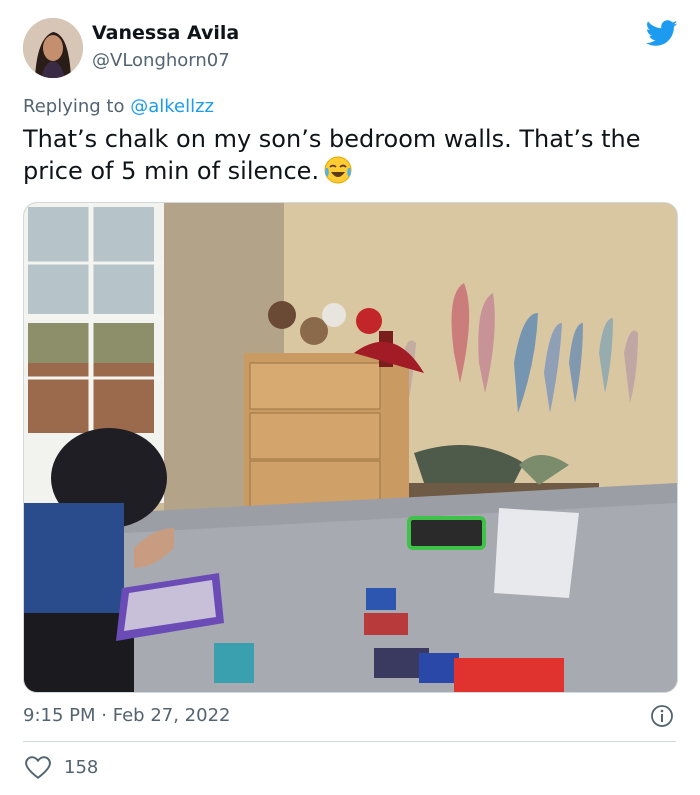 The height and width of the screenshot is (795, 700). I want to click on info-icon, so click(662, 716).